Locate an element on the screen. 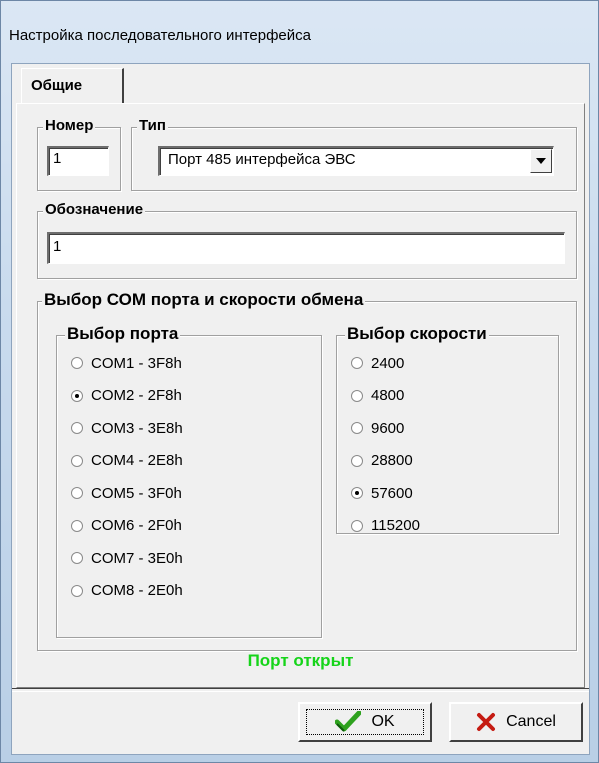 Image resolution: width=599 pixels, height=763 pixels. speed-option: 9600 is located at coordinates (377, 428).